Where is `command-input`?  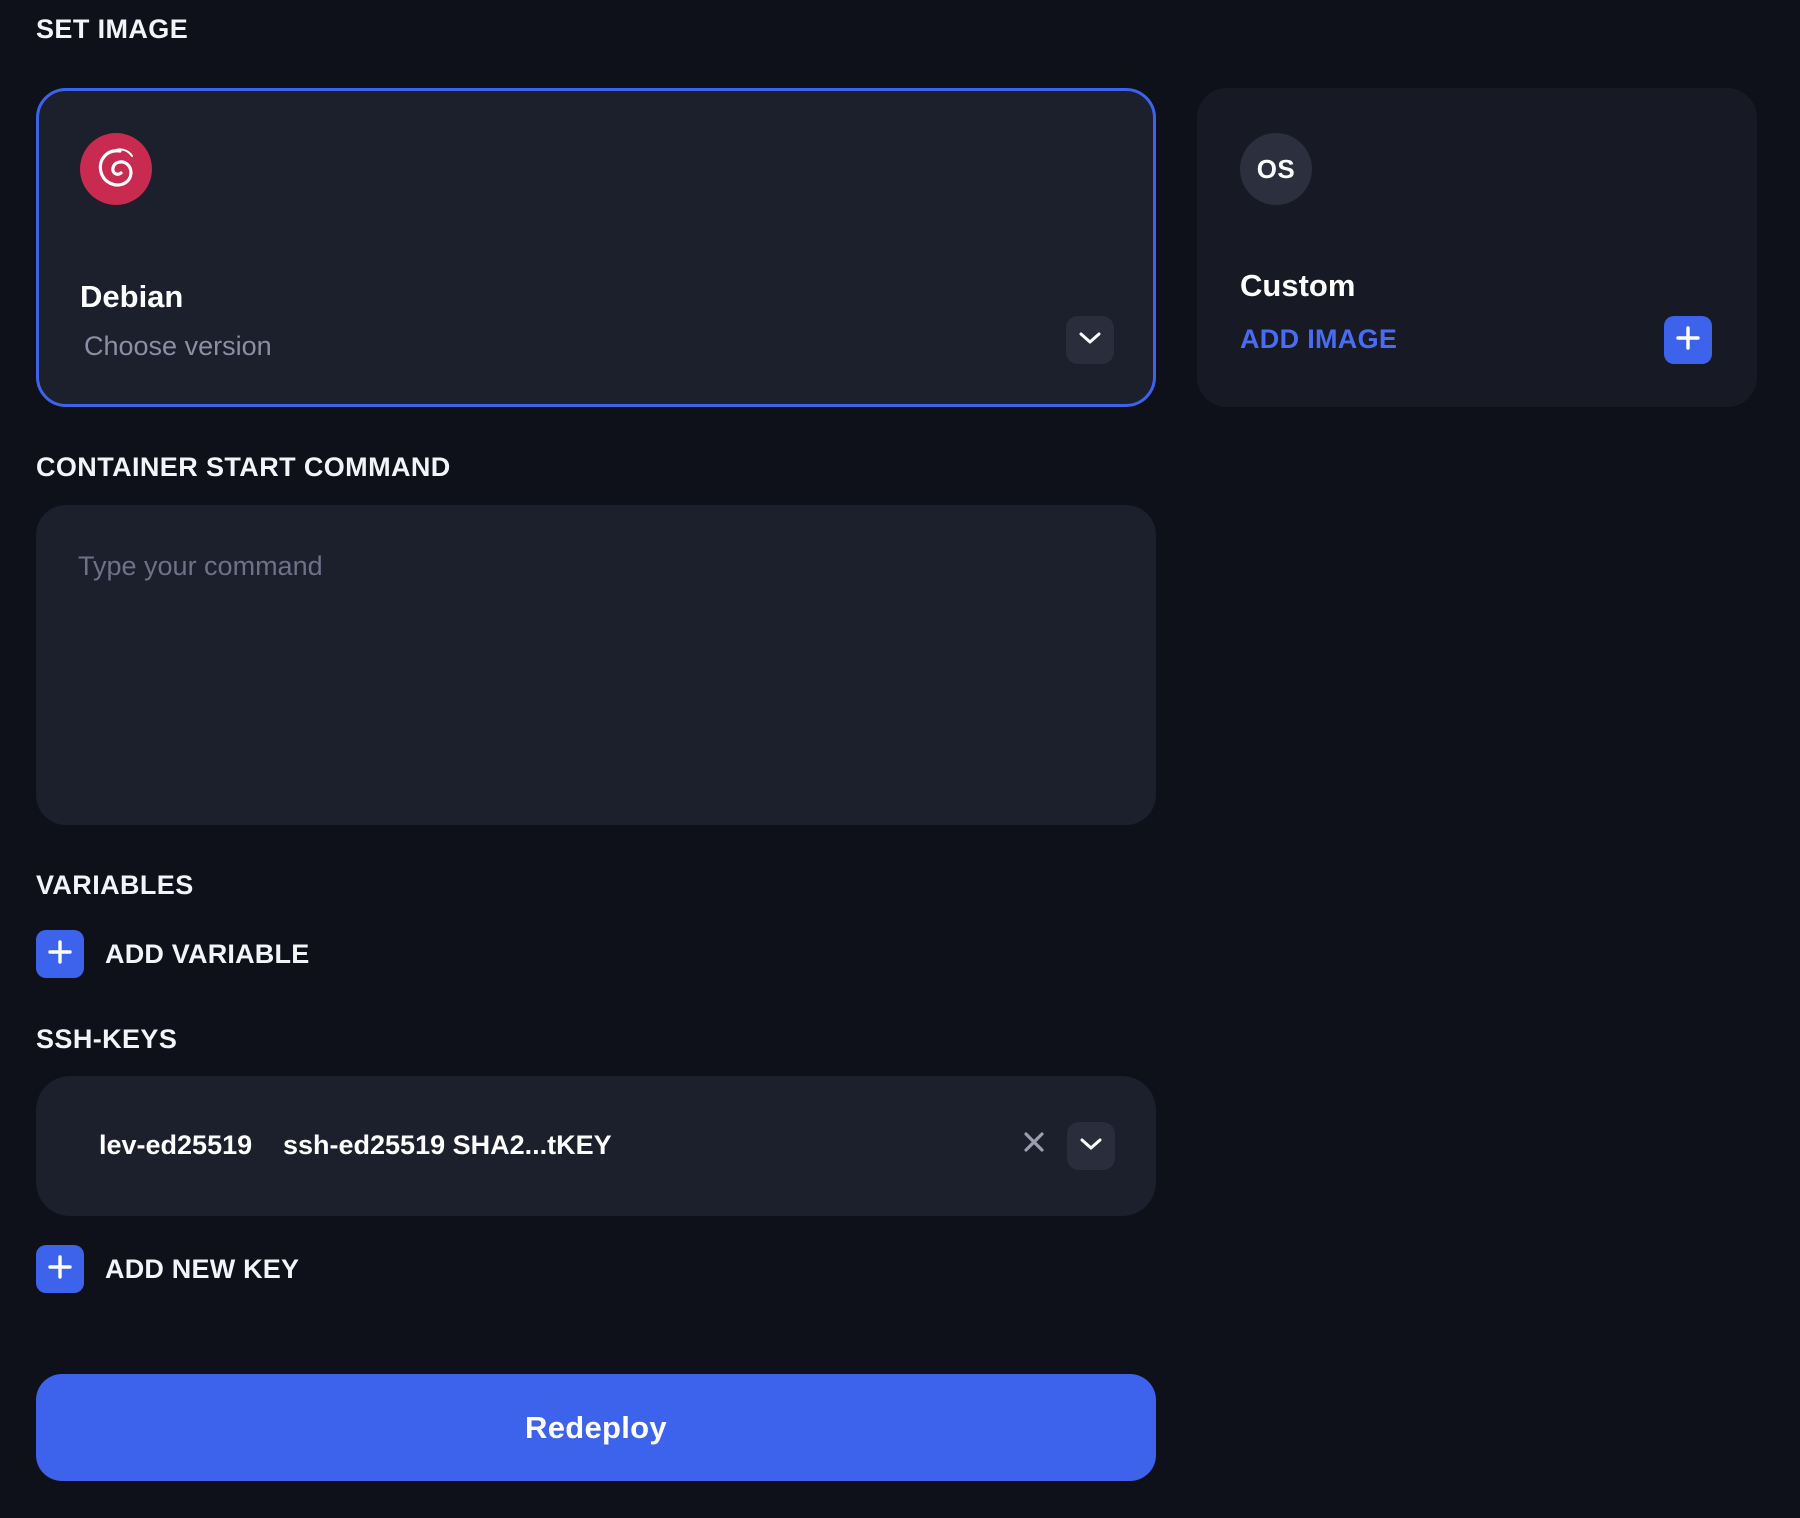 command-input is located at coordinates (596, 665).